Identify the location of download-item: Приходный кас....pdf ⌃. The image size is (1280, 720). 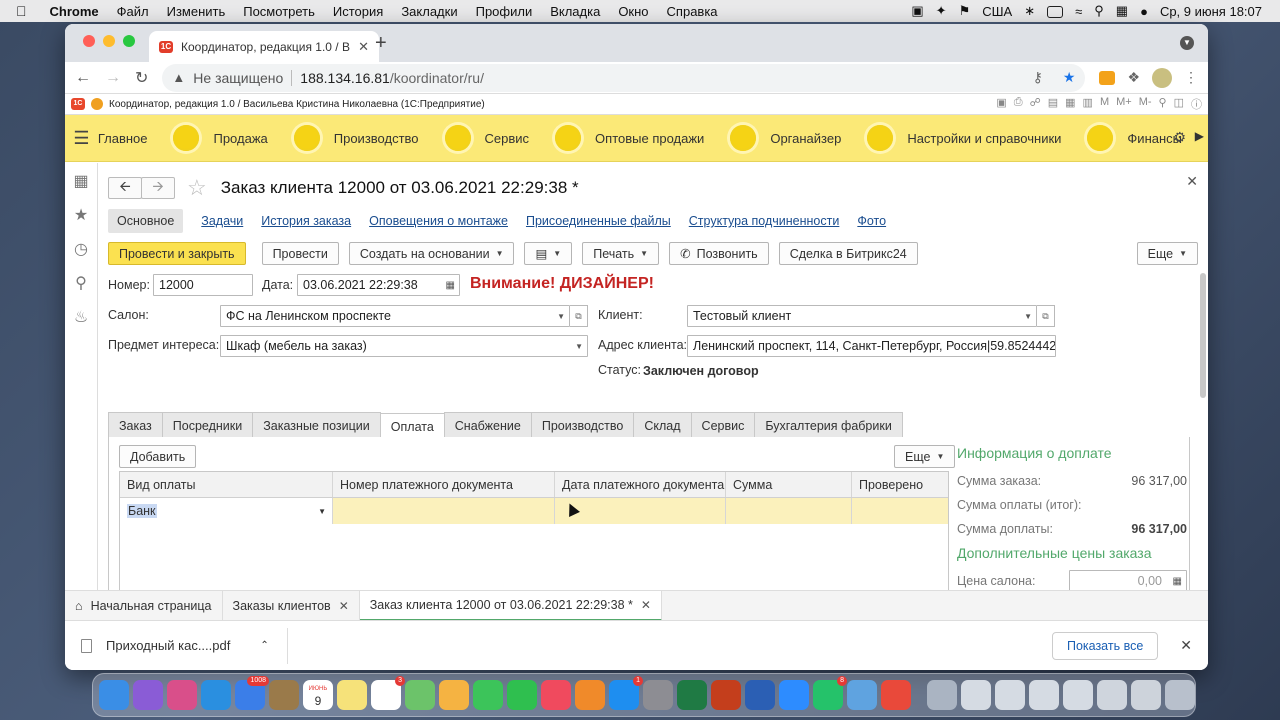
(184, 645).